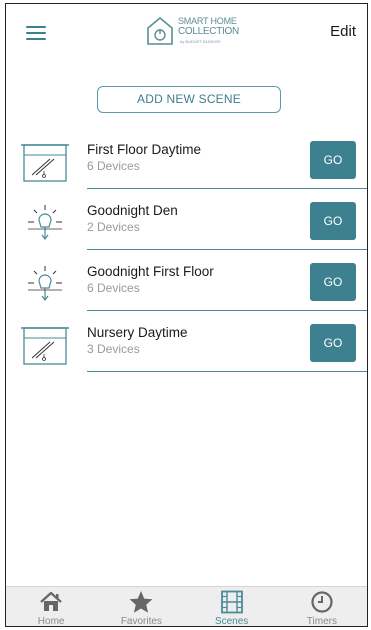 This screenshot has height=630, width=371. I want to click on add-new-scene-button: ADD NEW SCENE, so click(189, 99).